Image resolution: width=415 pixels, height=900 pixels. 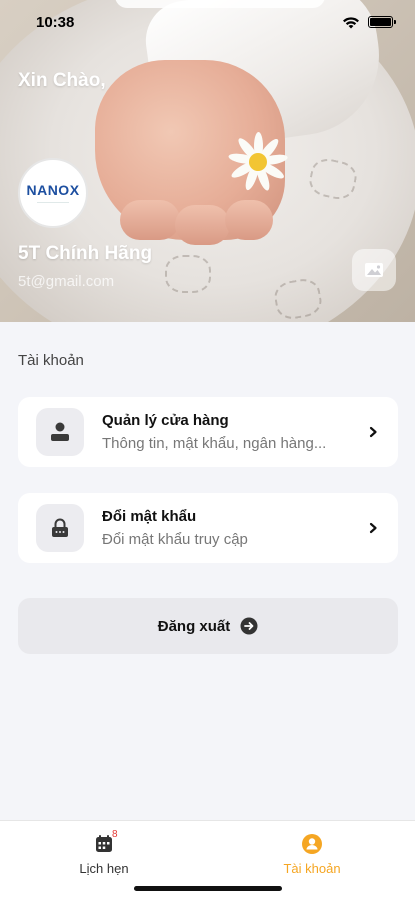 I want to click on user-icon-box, so click(x=60, y=432).